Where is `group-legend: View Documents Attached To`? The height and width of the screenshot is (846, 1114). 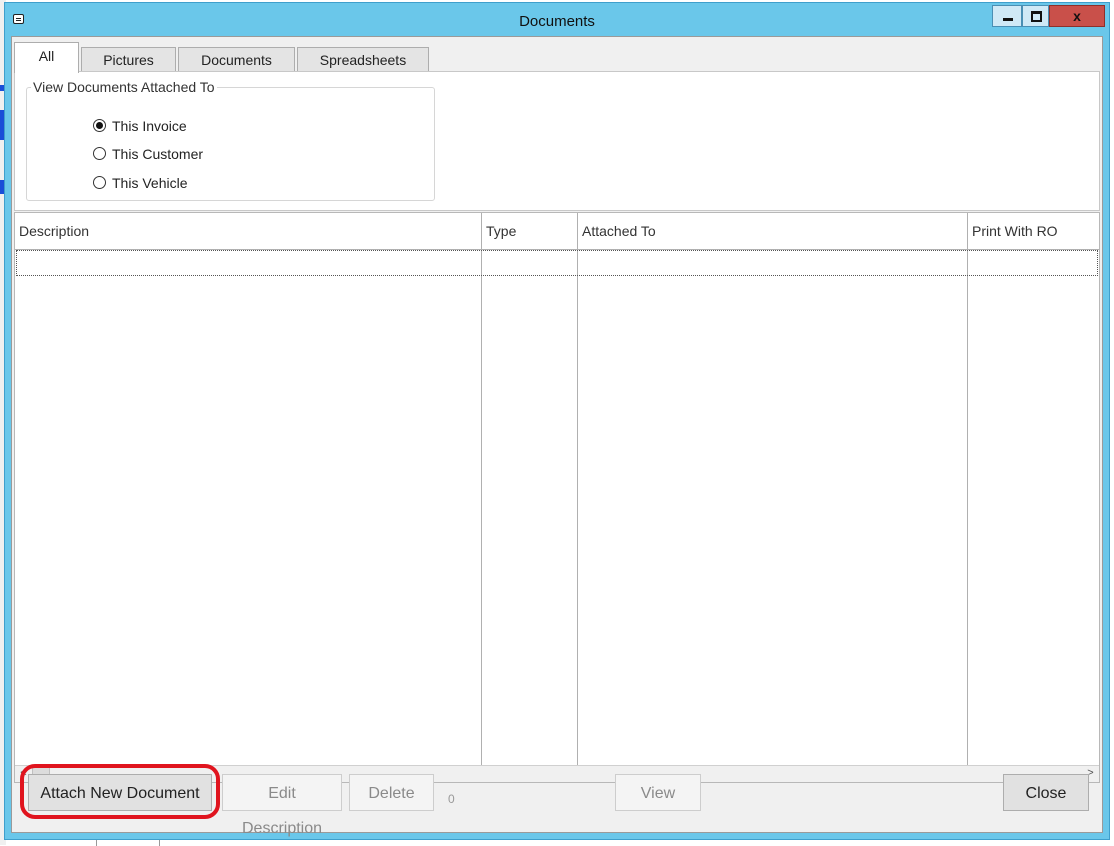
group-legend: View Documents Attached To is located at coordinates (124, 87).